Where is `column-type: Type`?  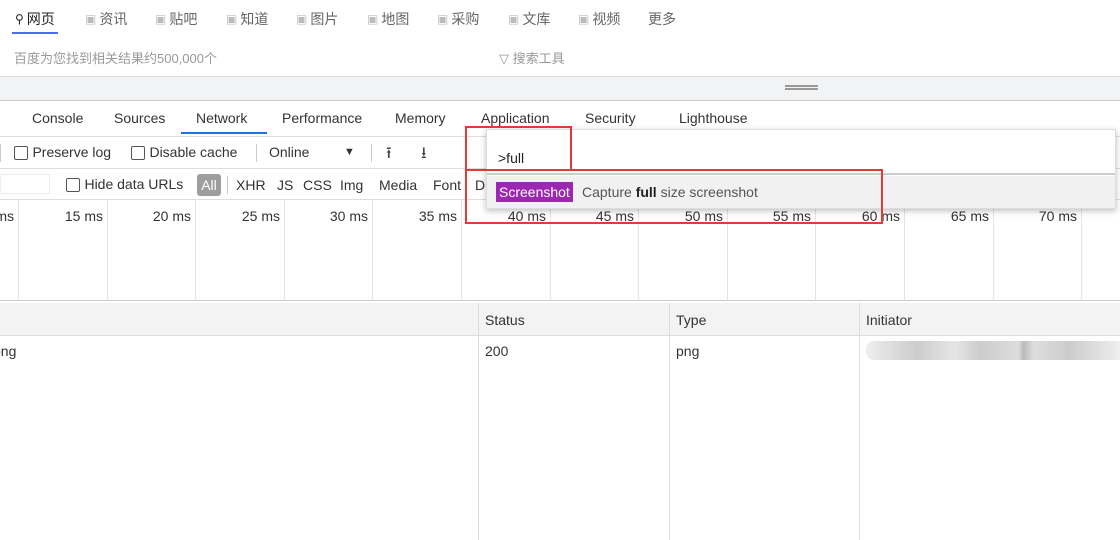
column-type: Type is located at coordinates (691, 320).